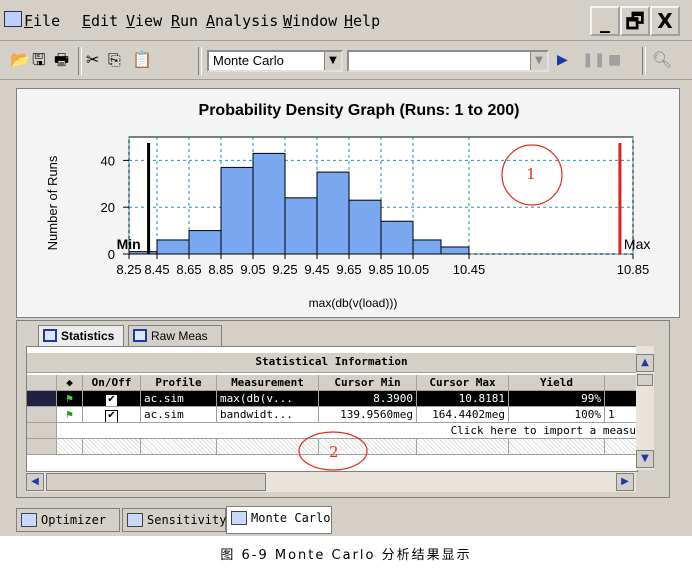  What do you see at coordinates (645, 363) in the screenshot?
I see `scroll-up-button: ▲` at bounding box center [645, 363].